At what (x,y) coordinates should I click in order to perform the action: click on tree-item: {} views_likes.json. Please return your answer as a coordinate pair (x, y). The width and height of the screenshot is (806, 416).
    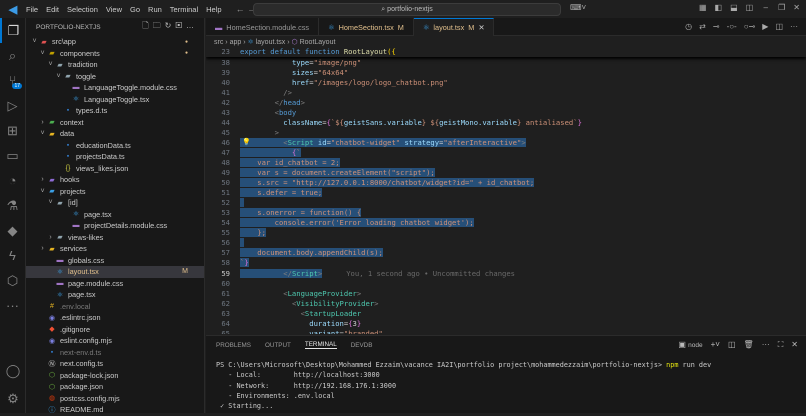
    Looking at the image, I should click on (115, 169).